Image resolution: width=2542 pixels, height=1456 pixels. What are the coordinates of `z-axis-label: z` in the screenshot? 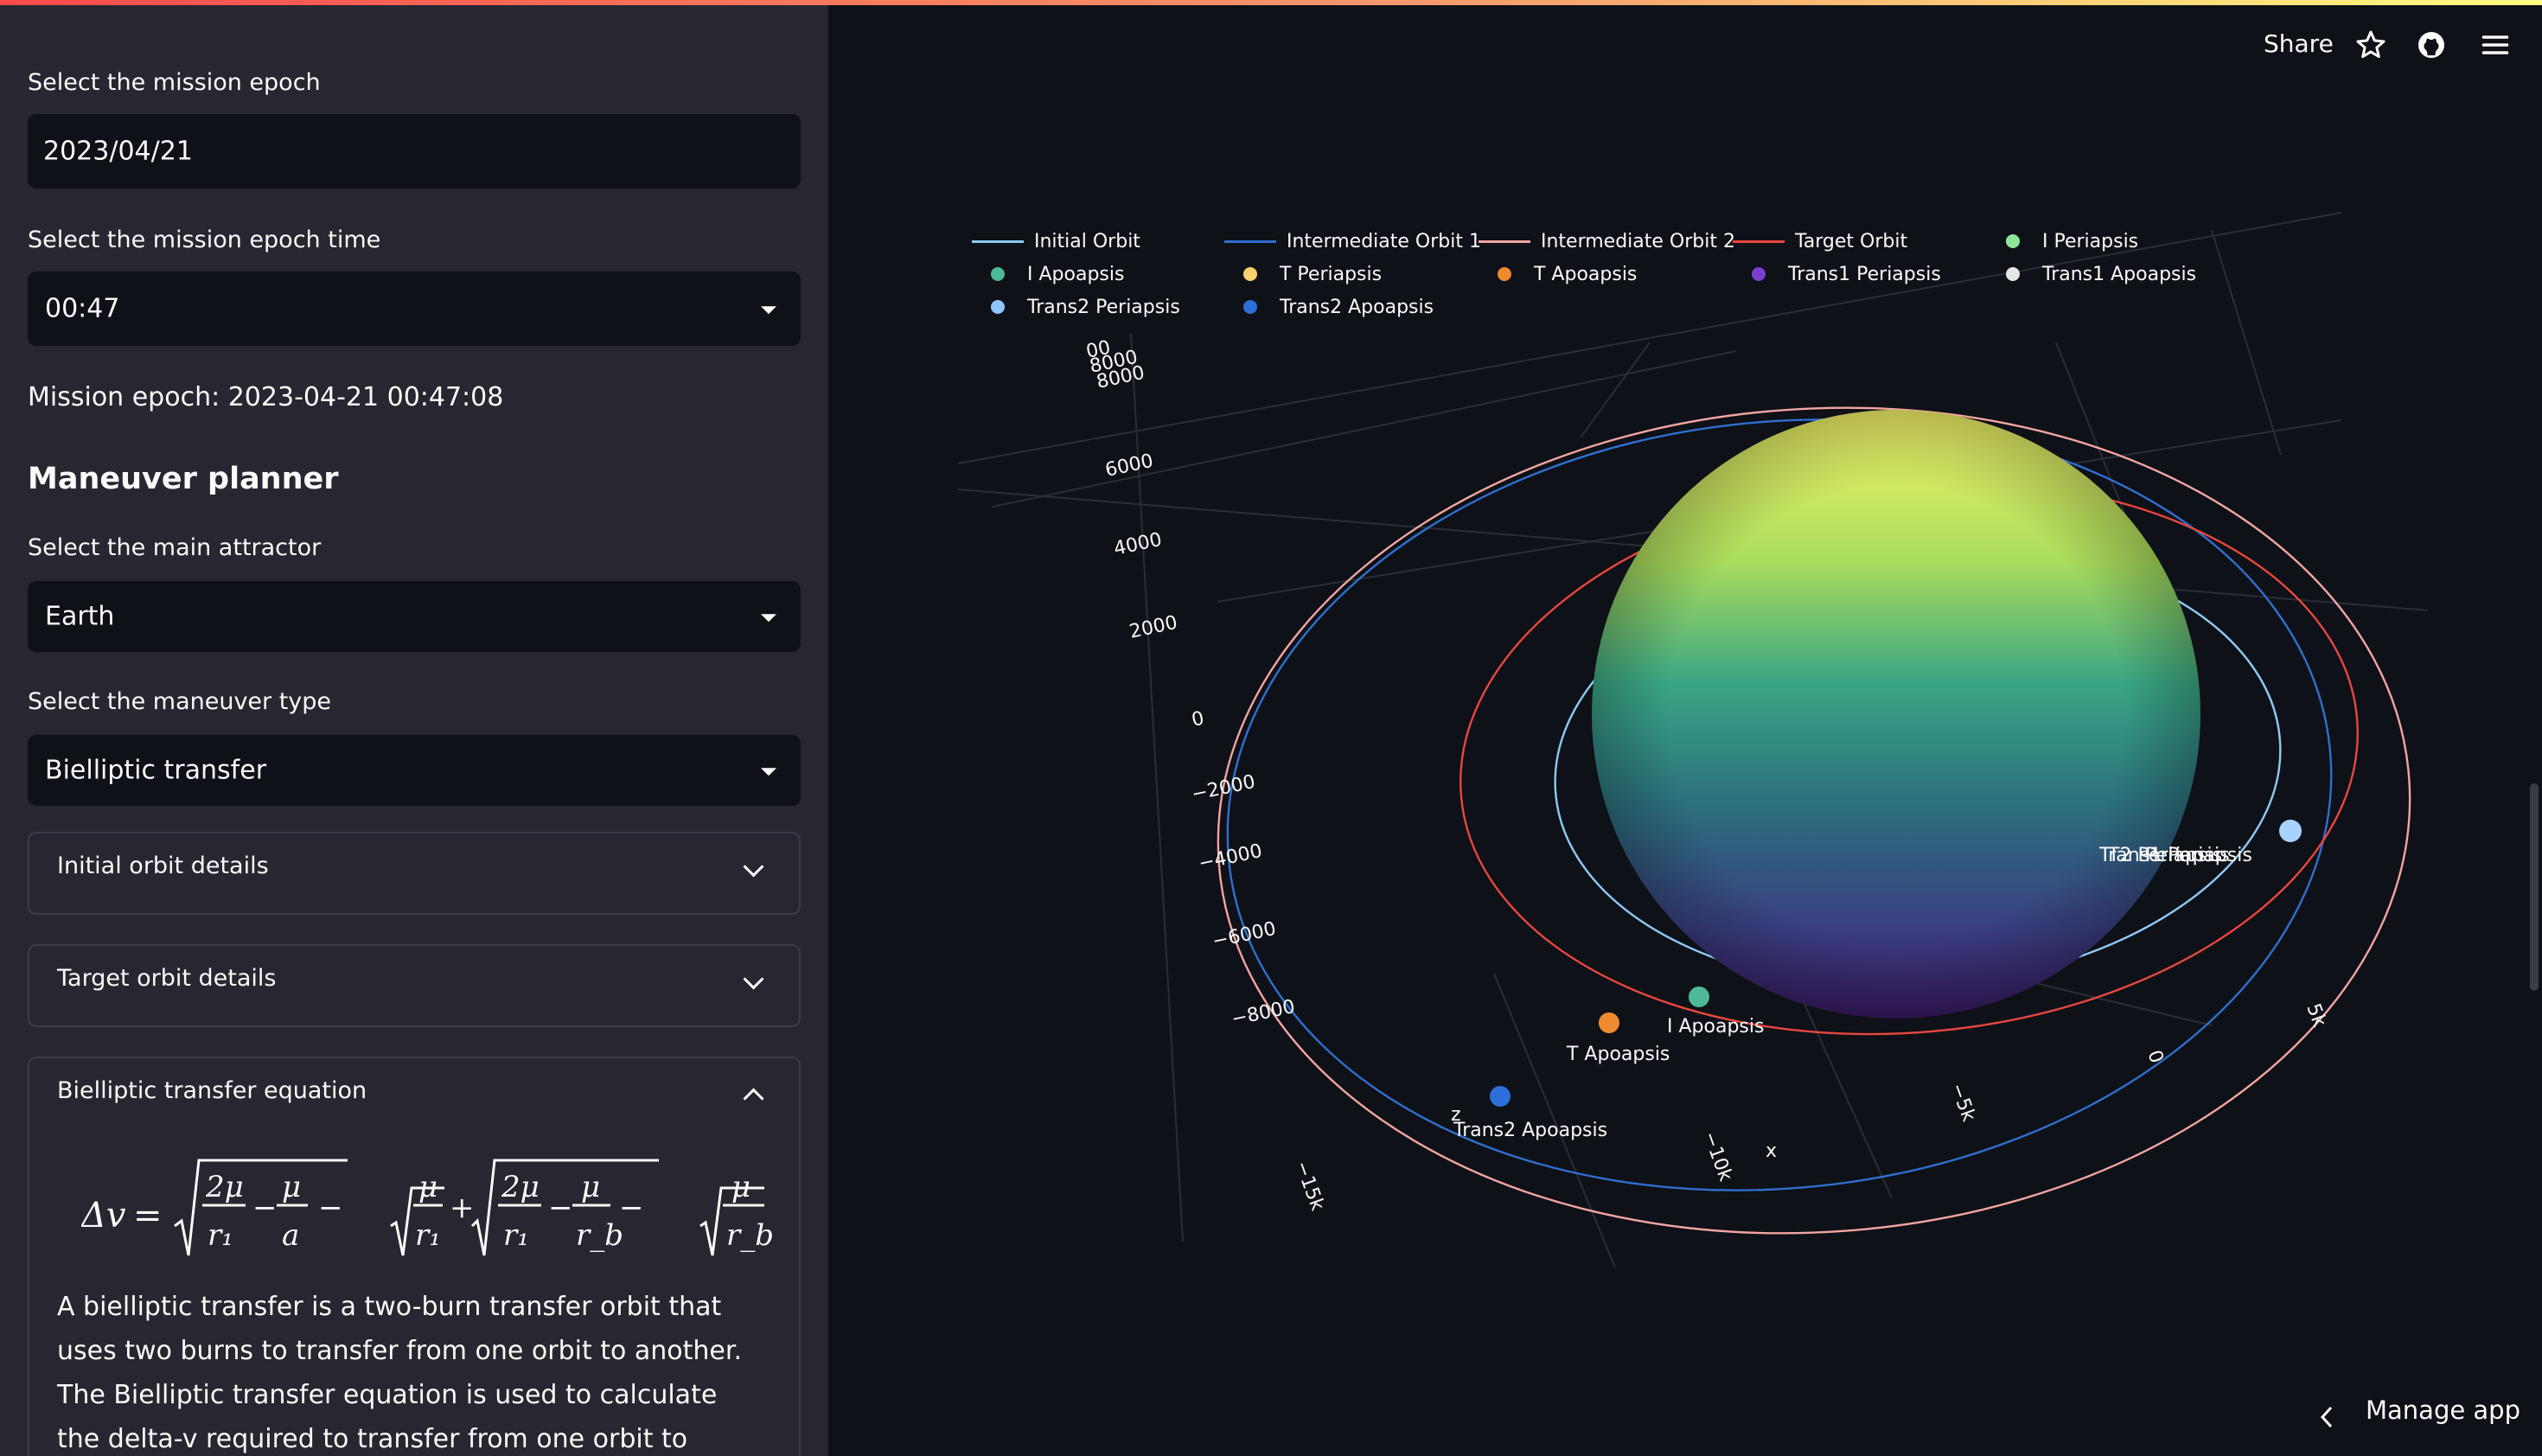 It's located at (1456, 1115).